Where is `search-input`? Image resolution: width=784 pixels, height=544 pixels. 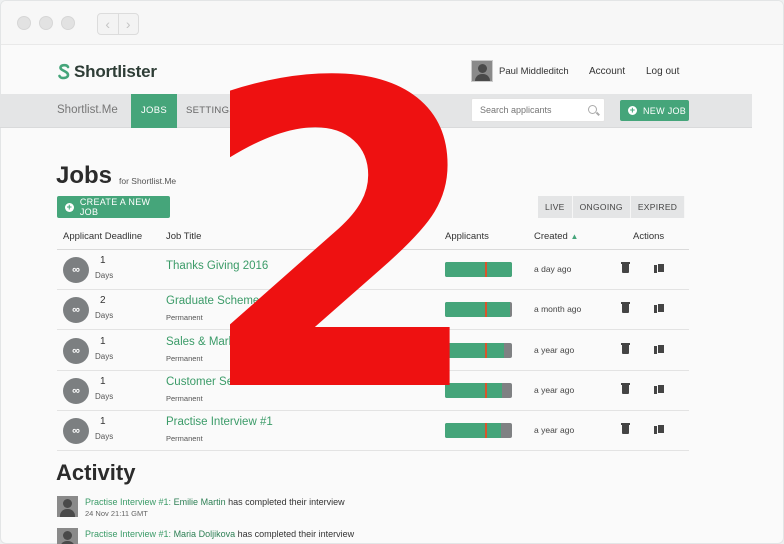
search-input is located at coordinates (527, 110).